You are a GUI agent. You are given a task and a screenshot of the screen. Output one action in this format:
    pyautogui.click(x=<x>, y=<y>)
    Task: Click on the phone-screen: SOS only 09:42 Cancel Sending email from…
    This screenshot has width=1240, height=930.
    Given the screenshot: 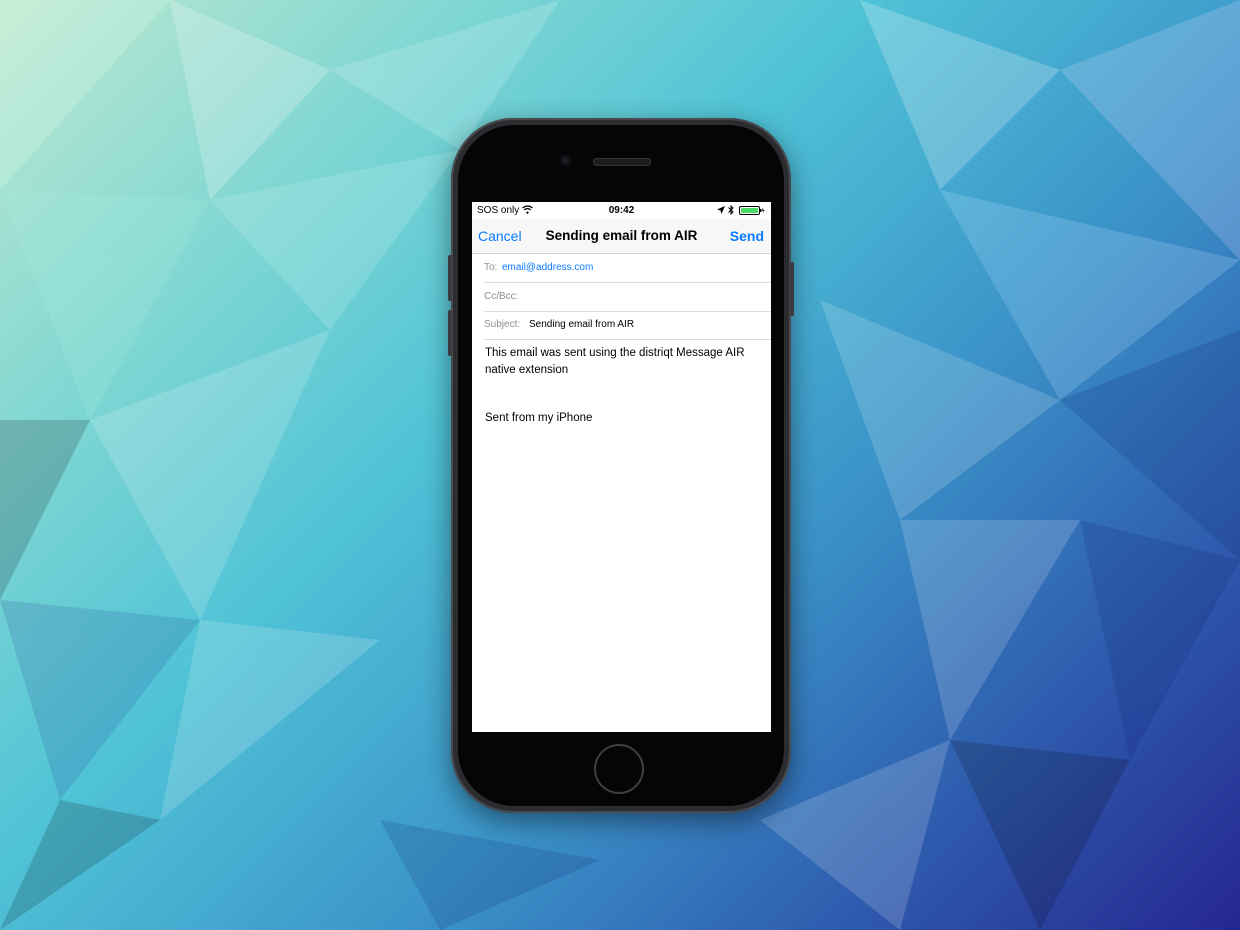 What is the action you would take?
    pyautogui.click(x=621, y=467)
    